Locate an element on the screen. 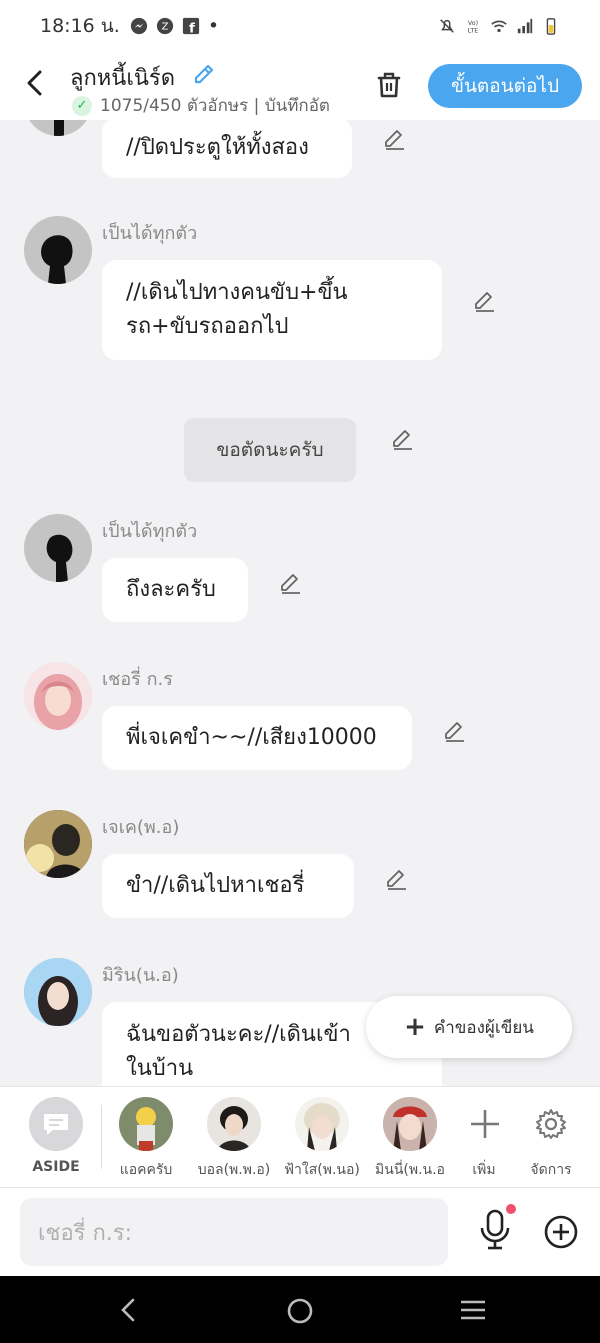 This screenshot has height=1343, width=600. system-message: ขอตัดนะครับ is located at coordinates (270, 450).